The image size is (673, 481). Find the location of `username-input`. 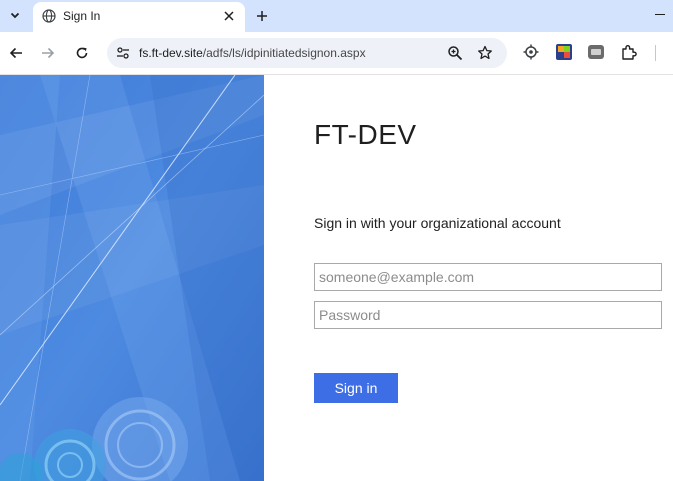

username-input is located at coordinates (488, 277).